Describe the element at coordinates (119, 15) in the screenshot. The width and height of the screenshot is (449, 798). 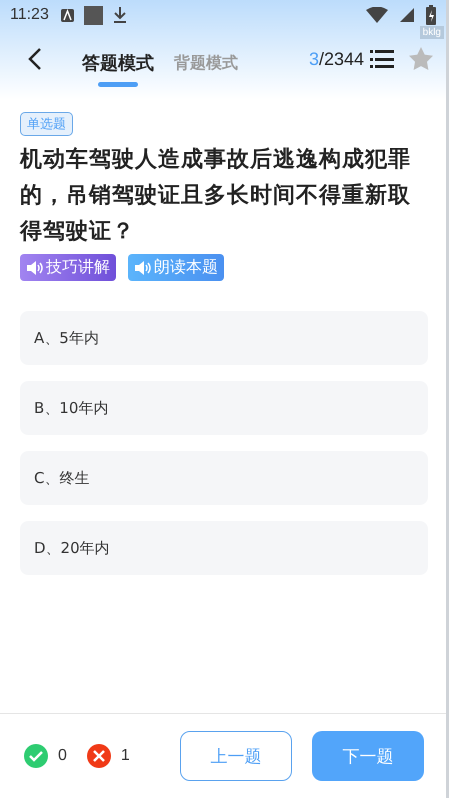
I see `download-icon` at that location.